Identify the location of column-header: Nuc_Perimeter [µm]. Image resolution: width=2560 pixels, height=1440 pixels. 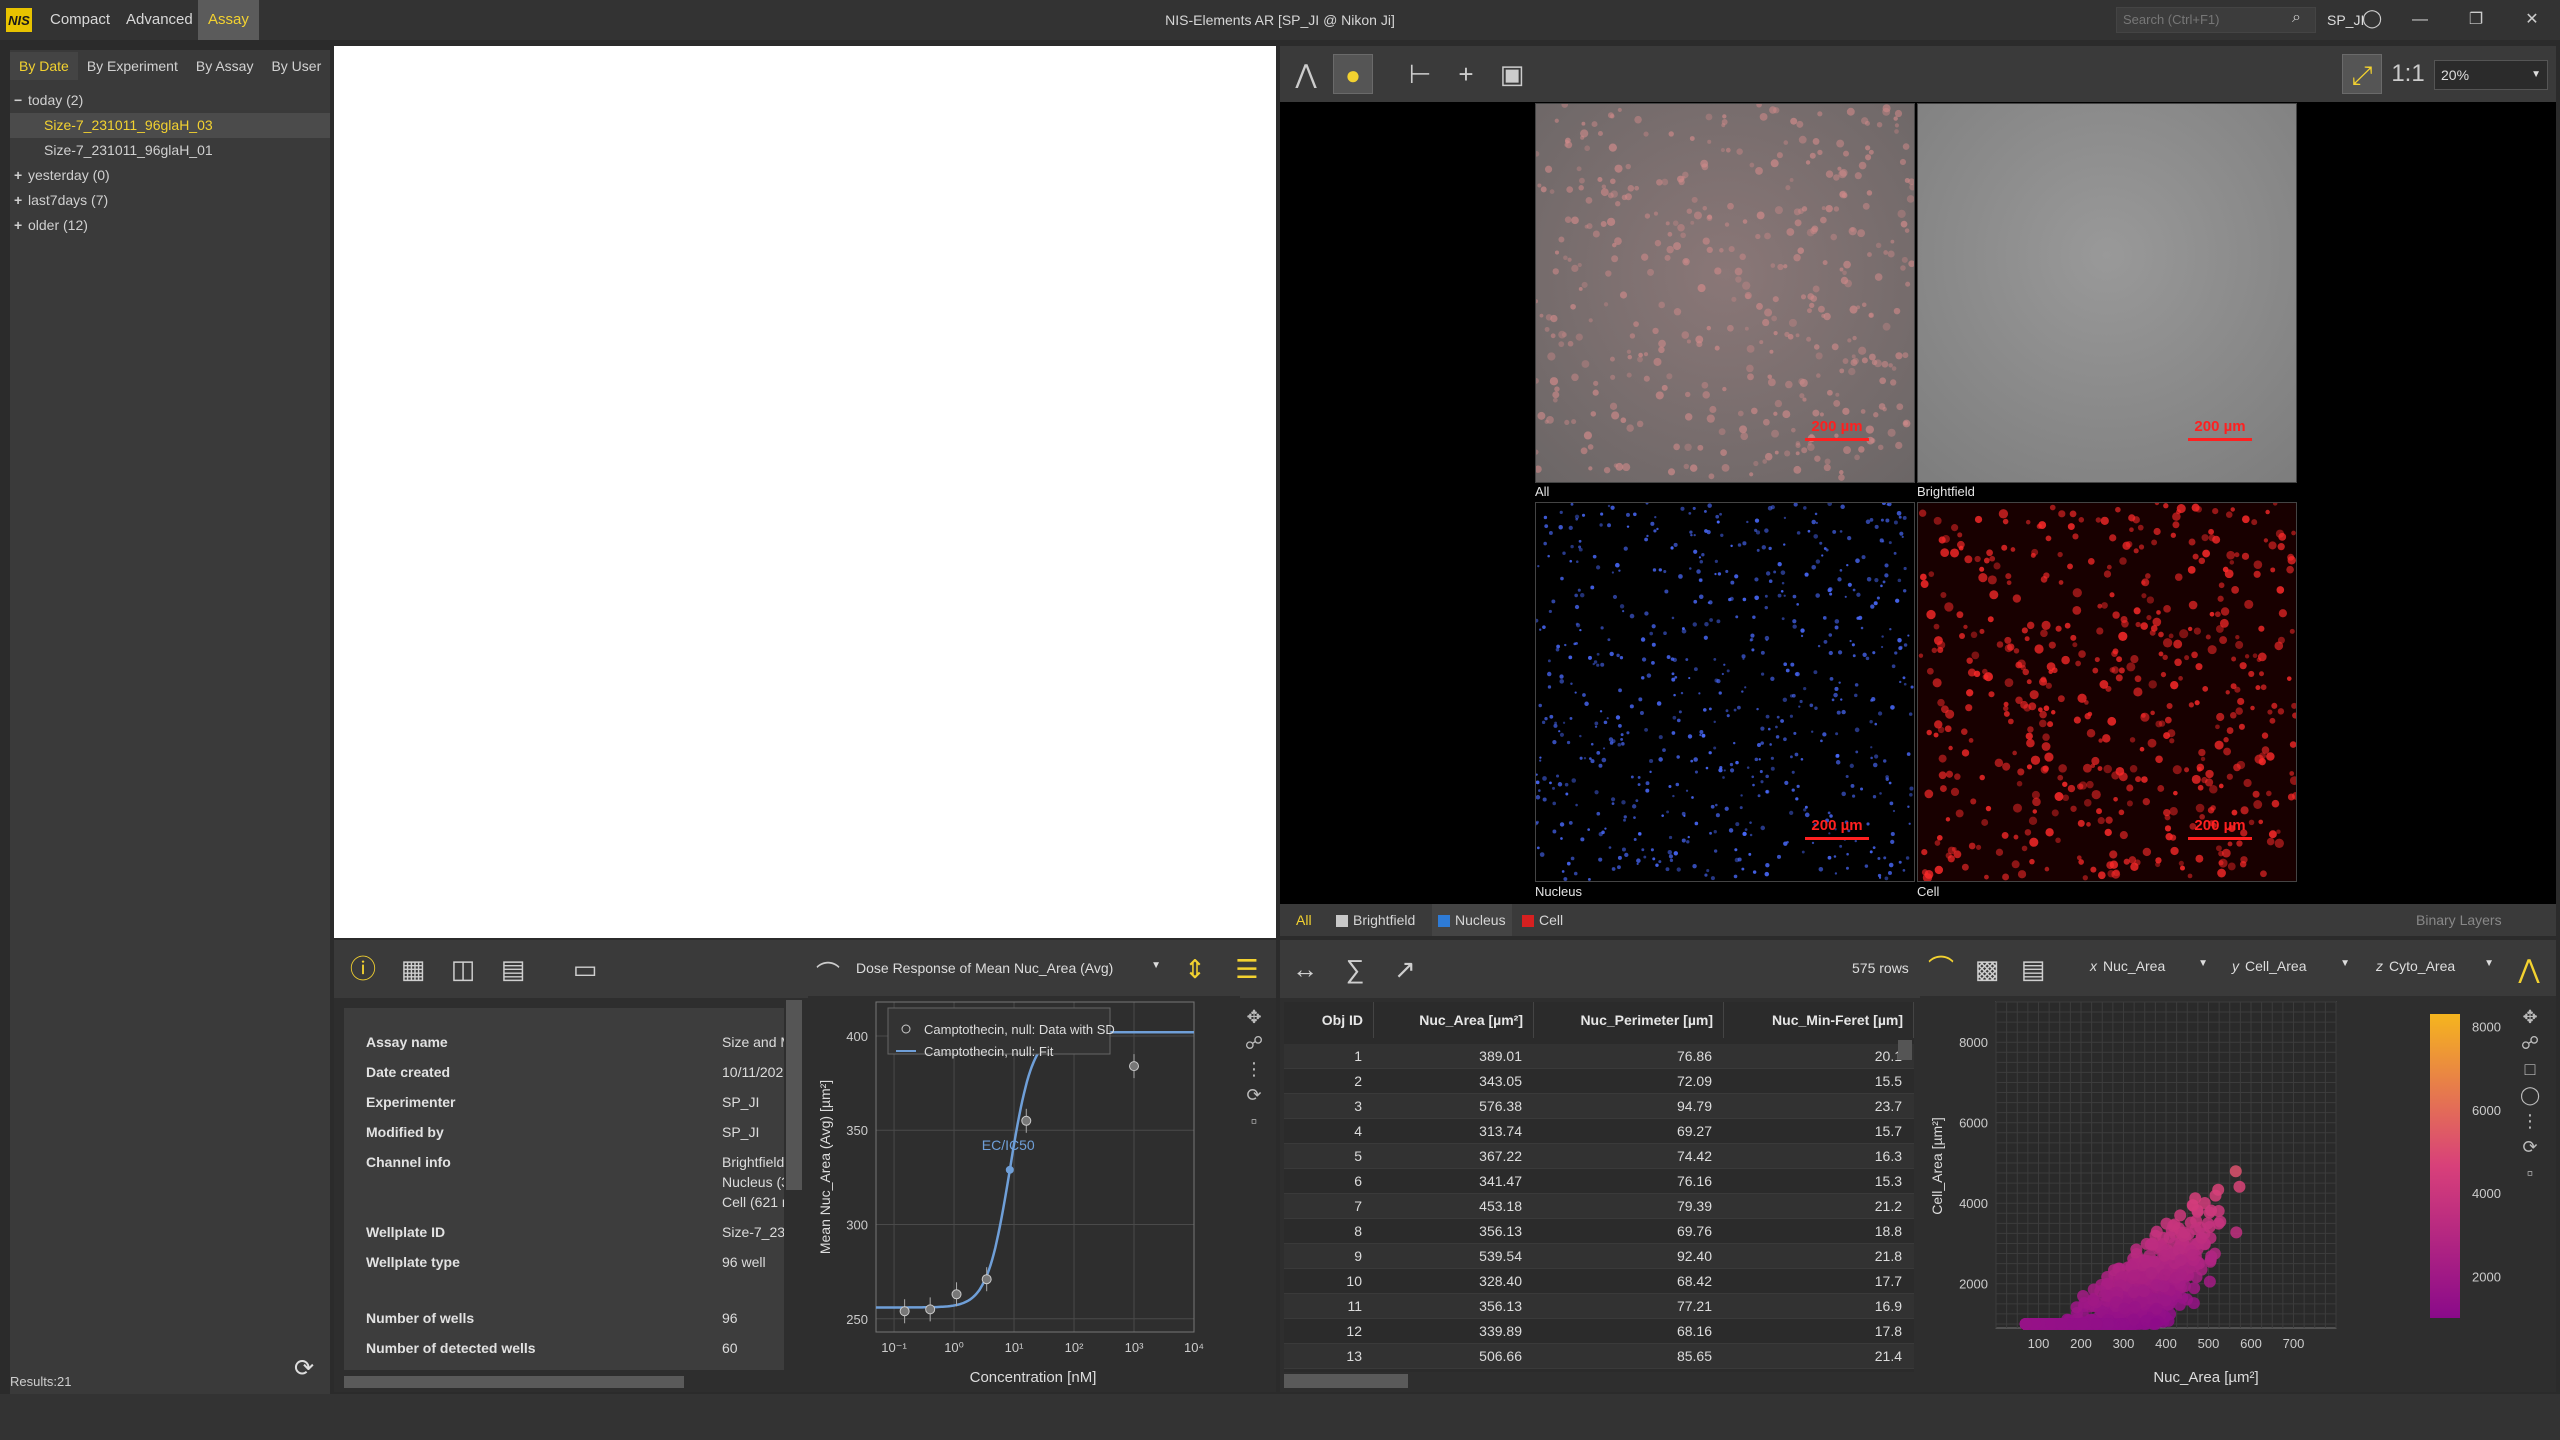
(1629, 1020).